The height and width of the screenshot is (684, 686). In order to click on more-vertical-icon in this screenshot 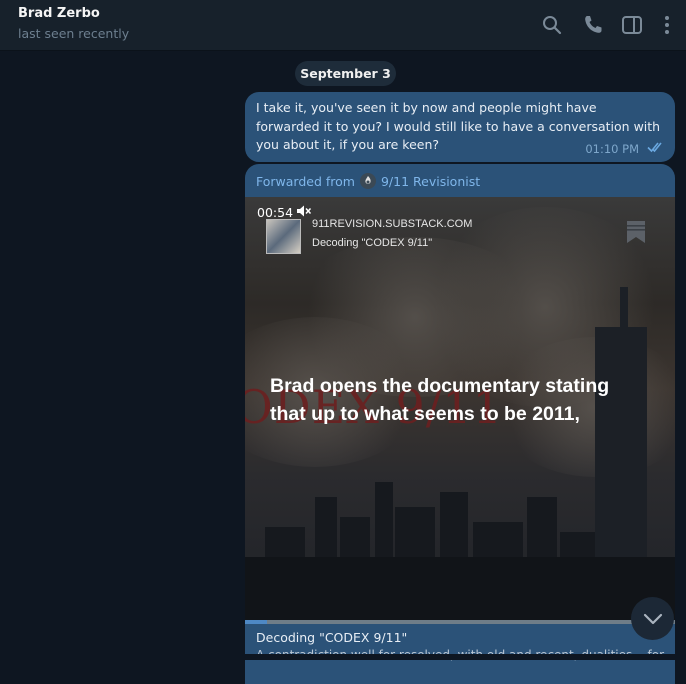, I will do `click(667, 25)`.